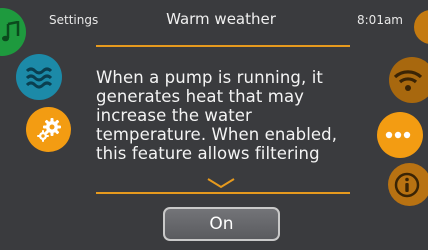 The image size is (428, 250). I want to click on top-divider, so click(223, 46).